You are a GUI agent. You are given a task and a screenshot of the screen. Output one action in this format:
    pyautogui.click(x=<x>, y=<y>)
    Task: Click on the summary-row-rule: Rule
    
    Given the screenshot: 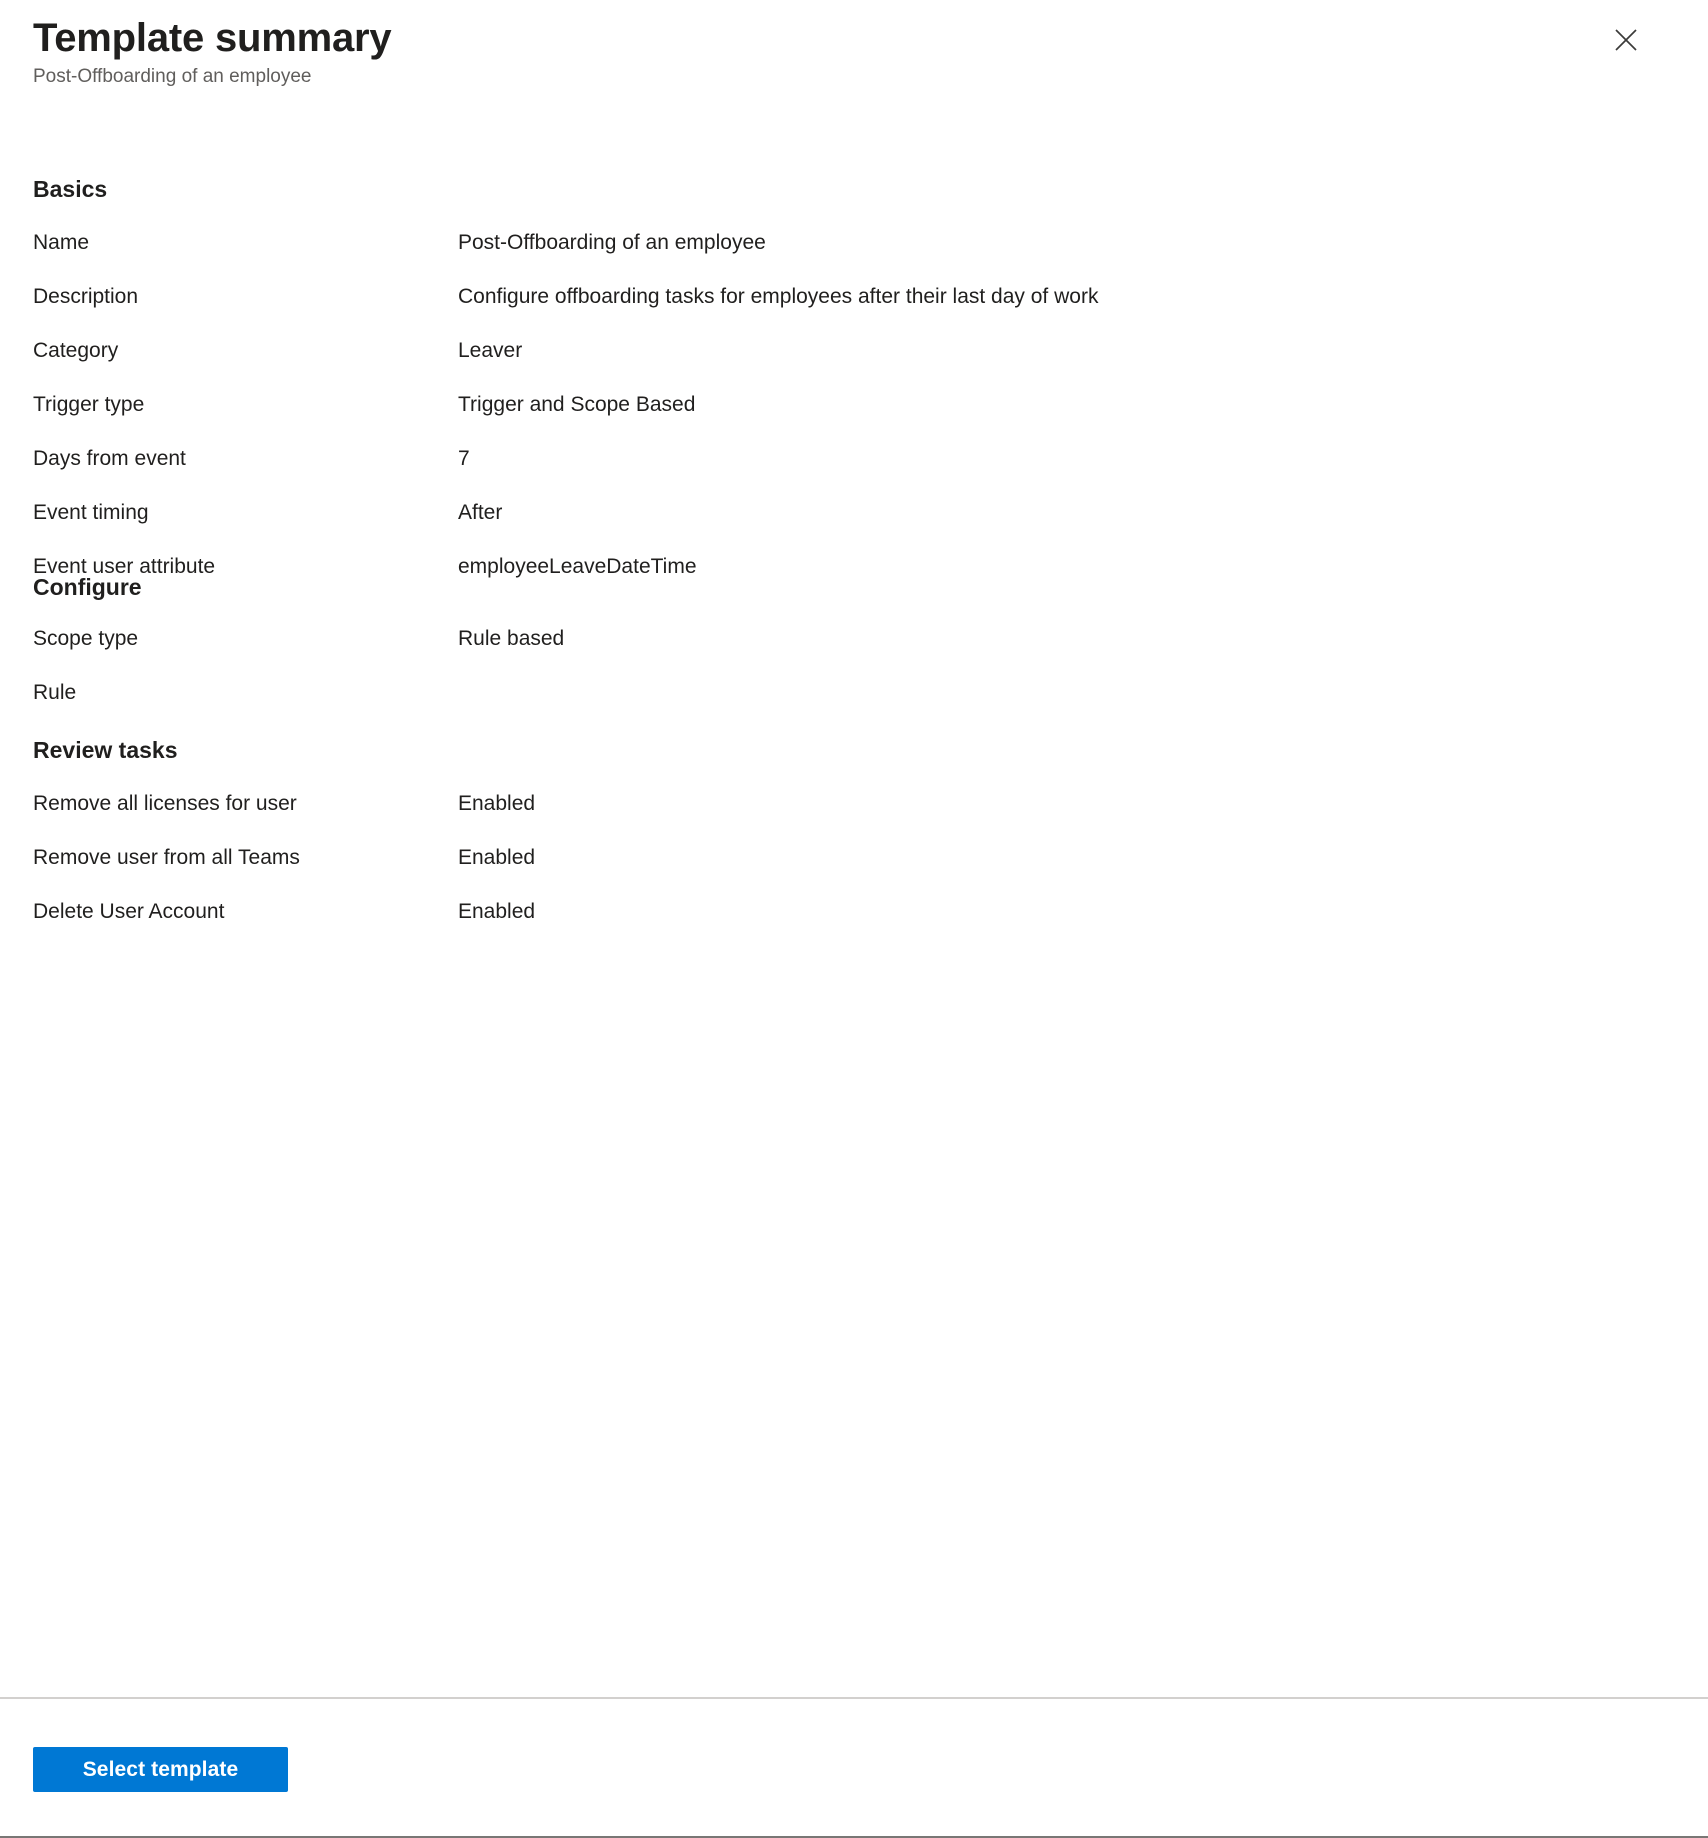 What is the action you would take?
    pyautogui.click(x=854, y=705)
    